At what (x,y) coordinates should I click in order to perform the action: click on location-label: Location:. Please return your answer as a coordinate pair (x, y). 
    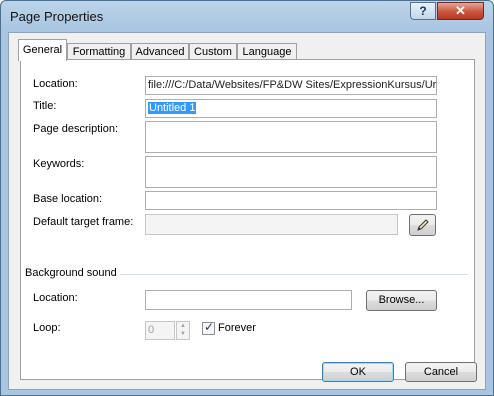
    Looking at the image, I should click on (55, 84).